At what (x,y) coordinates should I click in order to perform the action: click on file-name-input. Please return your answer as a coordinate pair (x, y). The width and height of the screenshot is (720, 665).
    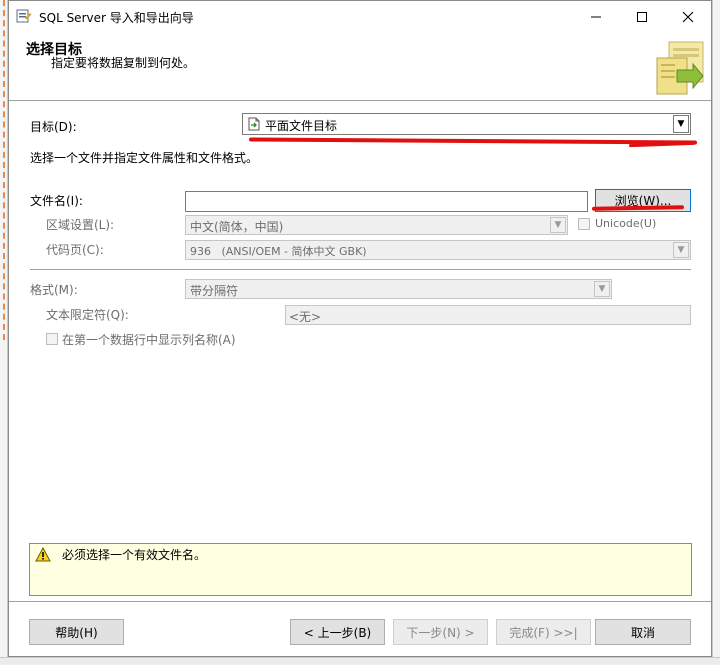
    Looking at the image, I should click on (386, 201).